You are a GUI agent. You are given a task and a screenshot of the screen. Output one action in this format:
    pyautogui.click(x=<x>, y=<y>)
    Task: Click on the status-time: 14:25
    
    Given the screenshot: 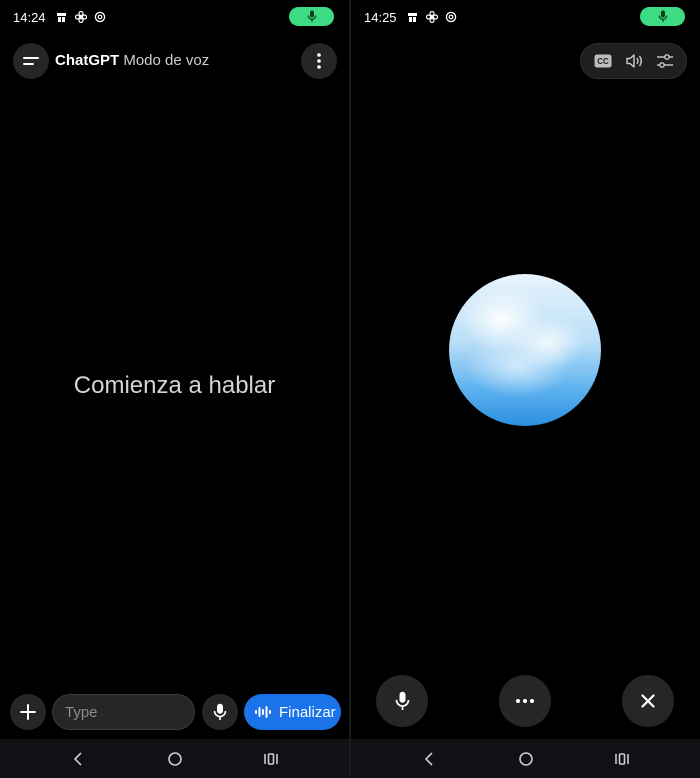 What is the action you would take?
    pyautogui.click(x=380, y=17)
    